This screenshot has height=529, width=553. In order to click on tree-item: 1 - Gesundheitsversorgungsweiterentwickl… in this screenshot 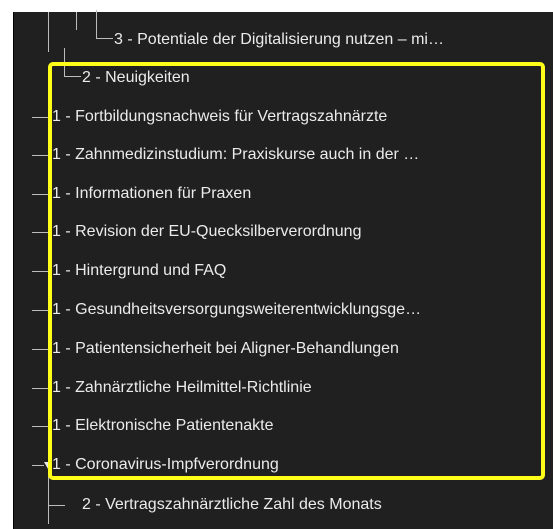, I will do `click(298, 310)`.